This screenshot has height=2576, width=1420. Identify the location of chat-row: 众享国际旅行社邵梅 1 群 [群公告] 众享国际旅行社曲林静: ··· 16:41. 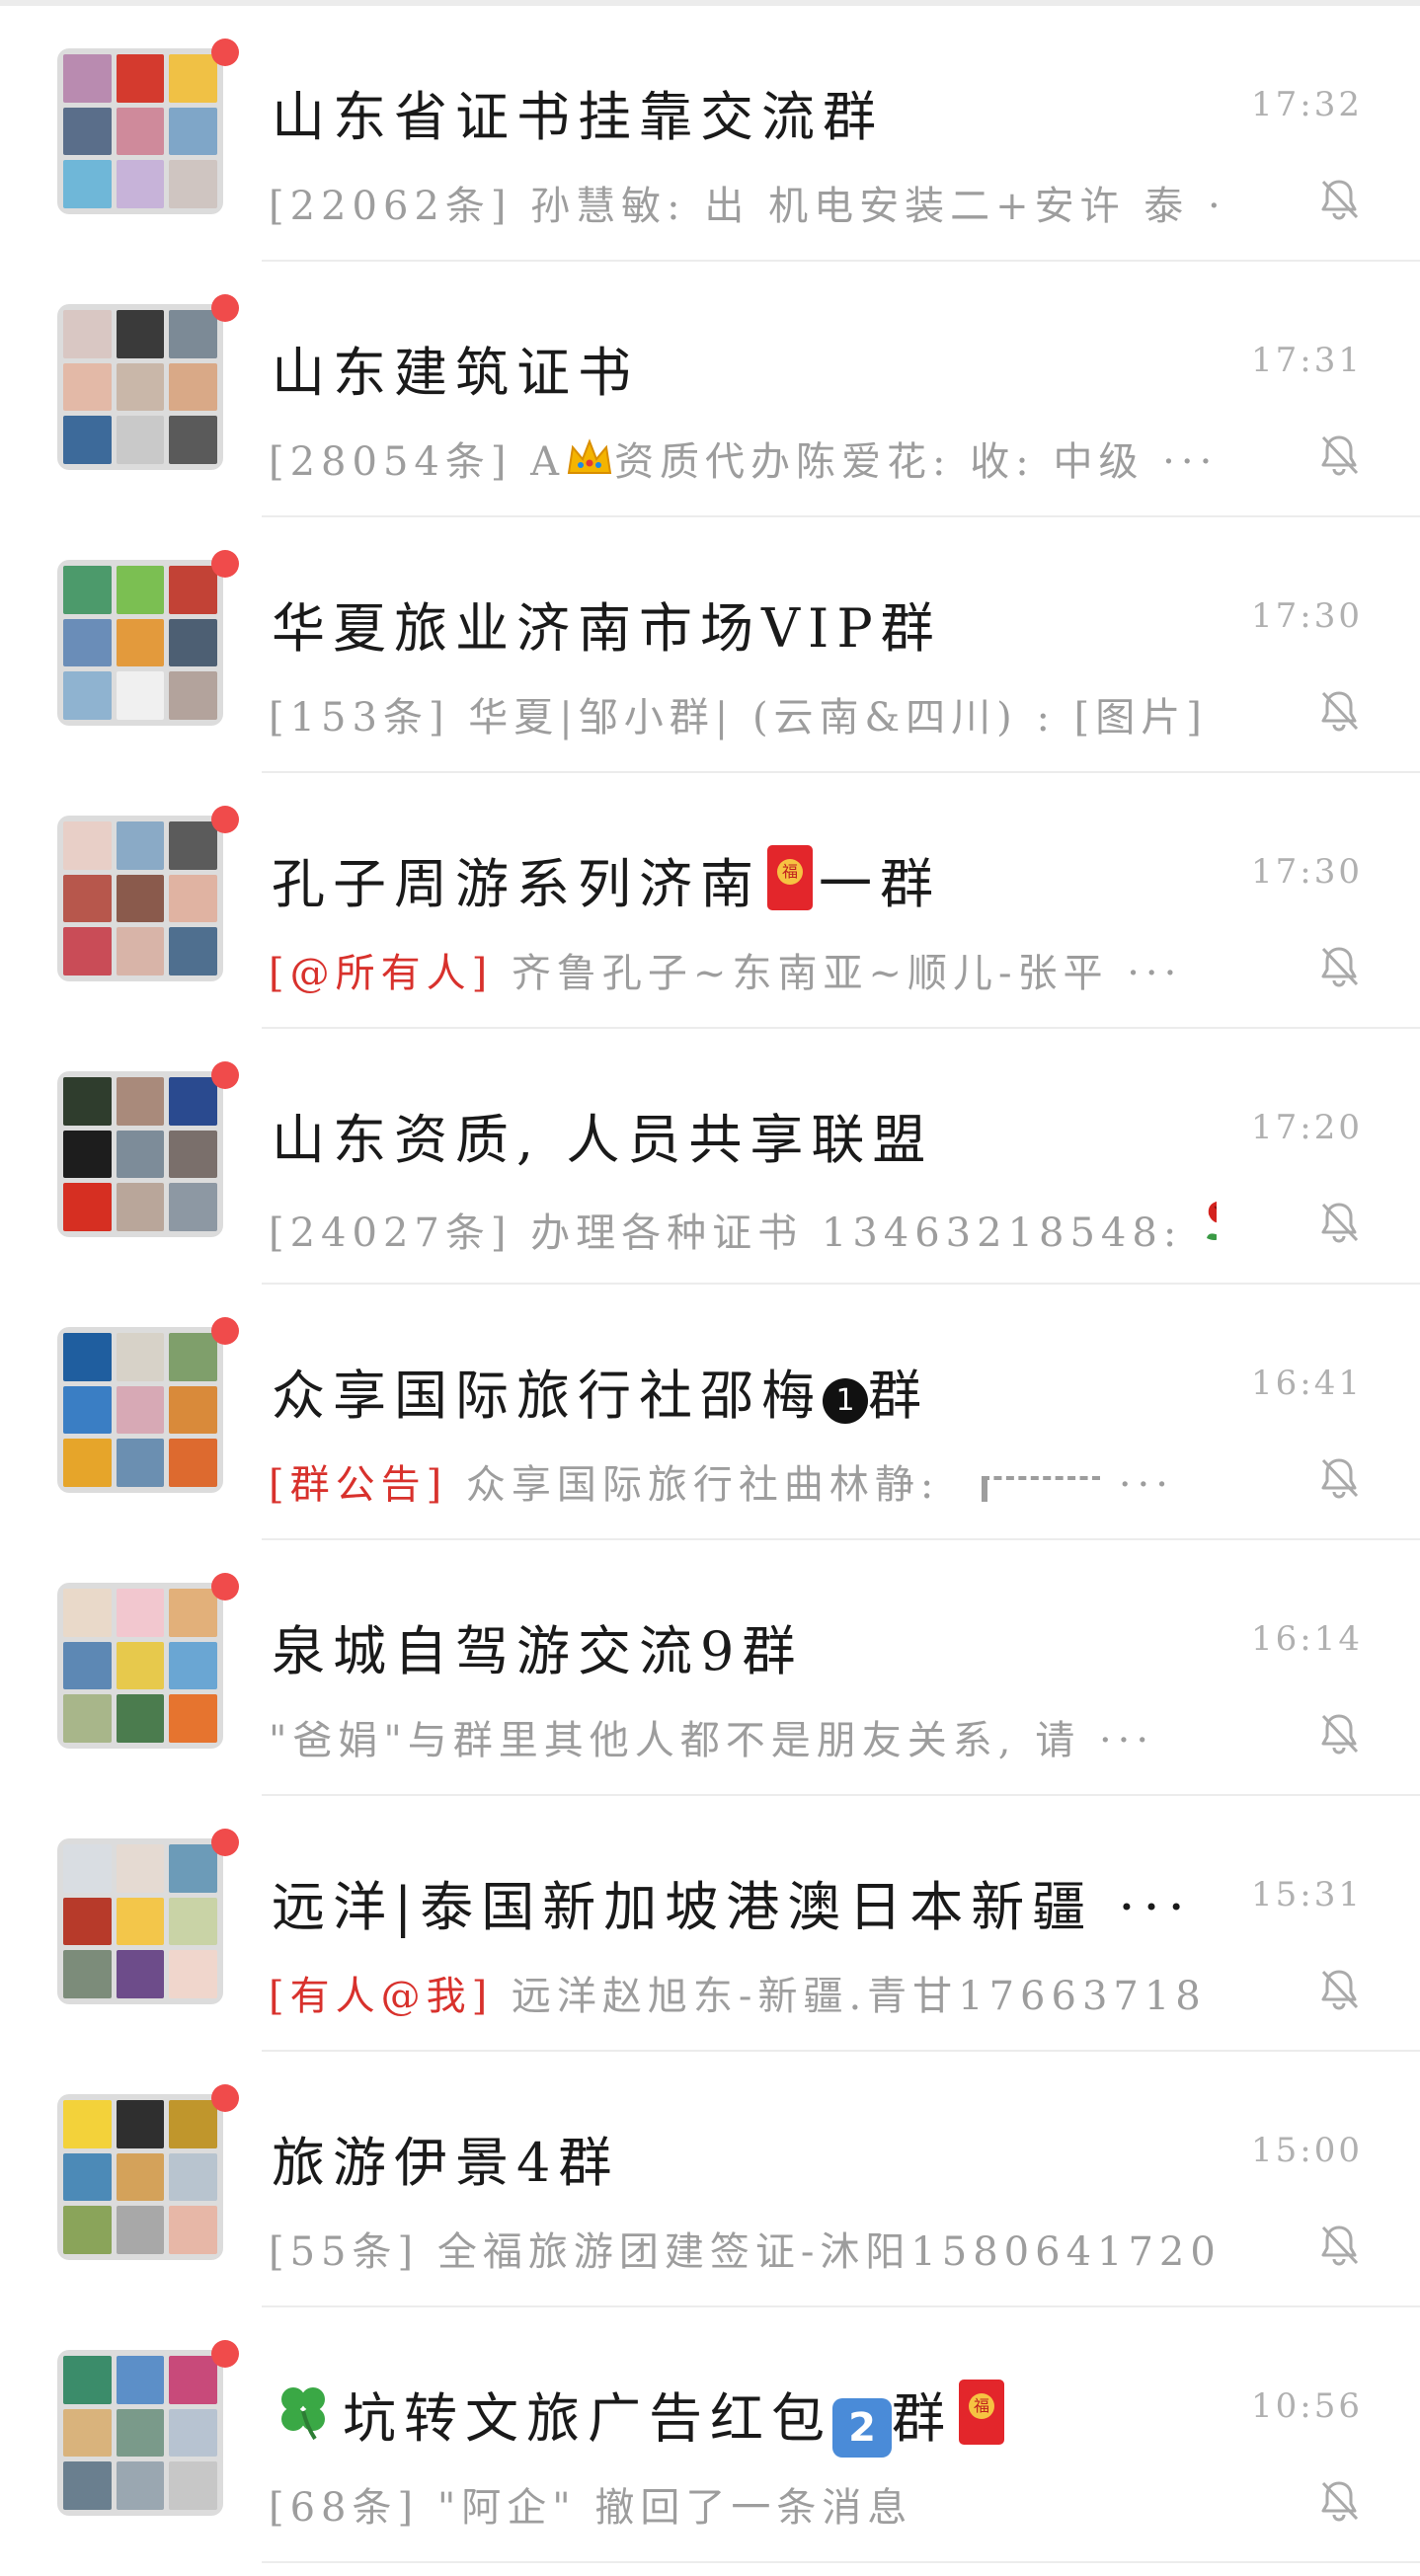
(710, 1412).